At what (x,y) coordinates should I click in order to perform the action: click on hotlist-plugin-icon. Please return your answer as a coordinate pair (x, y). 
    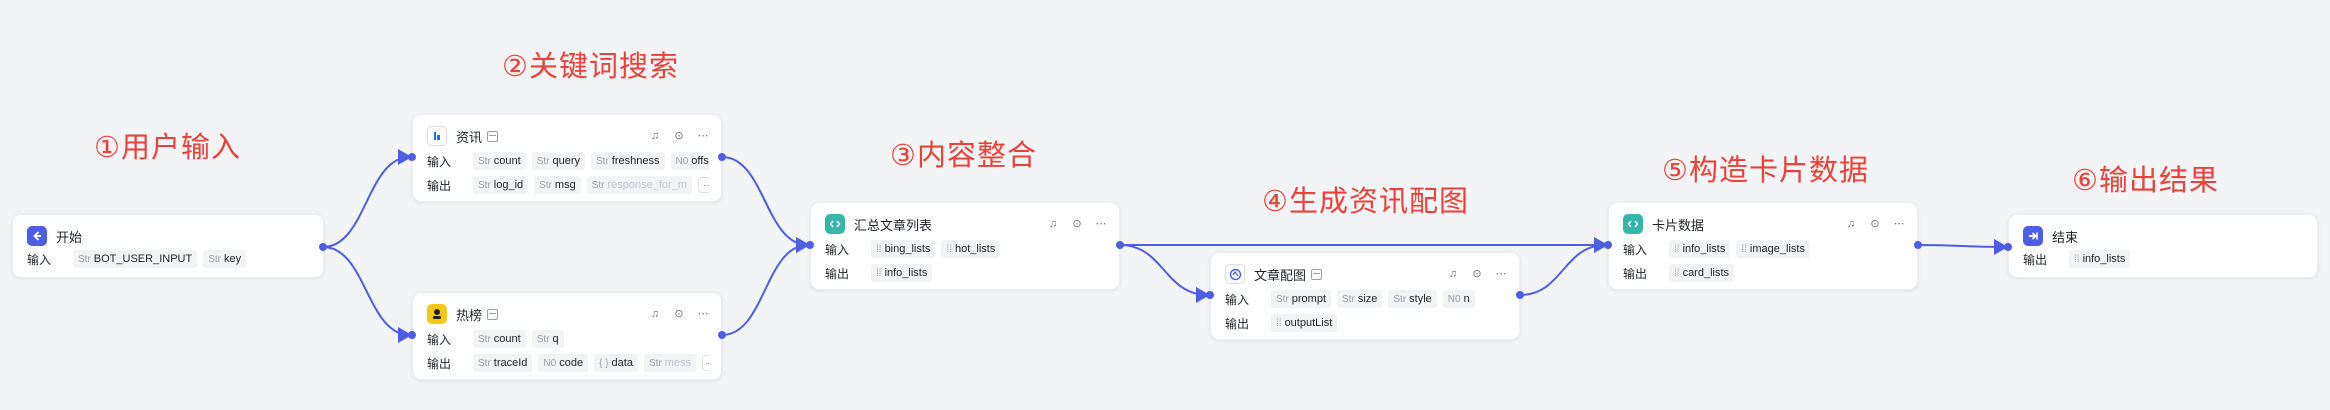
    Looking at the image, I should click on (437, 314).